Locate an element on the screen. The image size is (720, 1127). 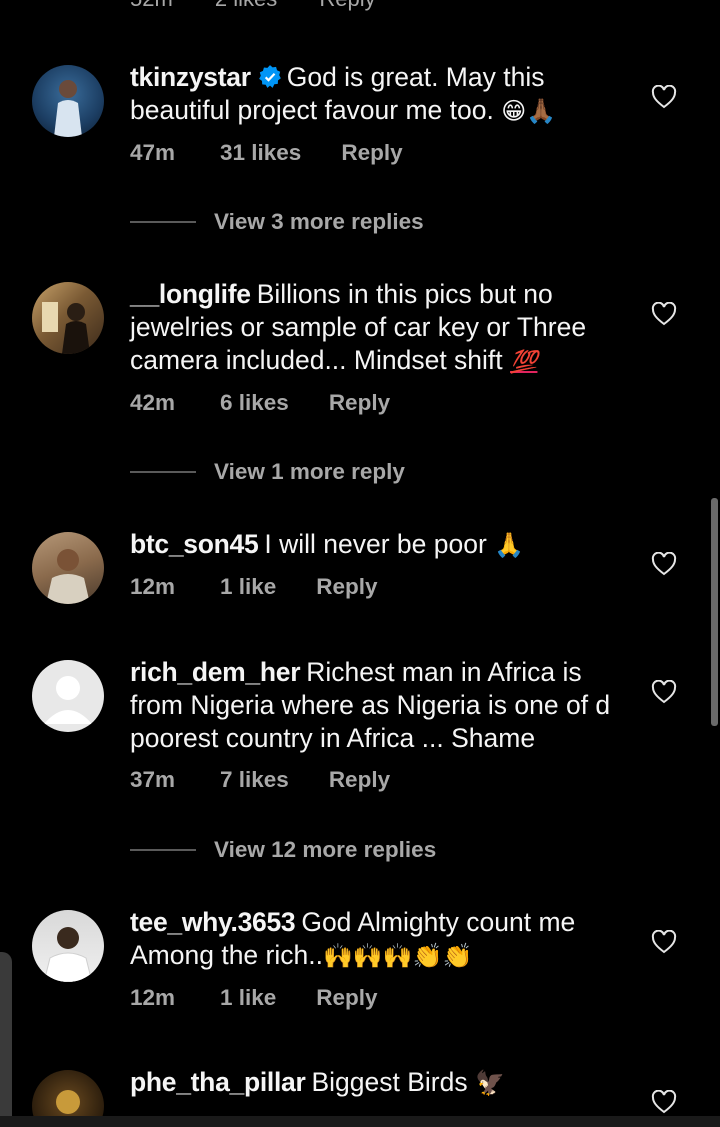
comment-time: 47m is located at coordinates (153, 152).